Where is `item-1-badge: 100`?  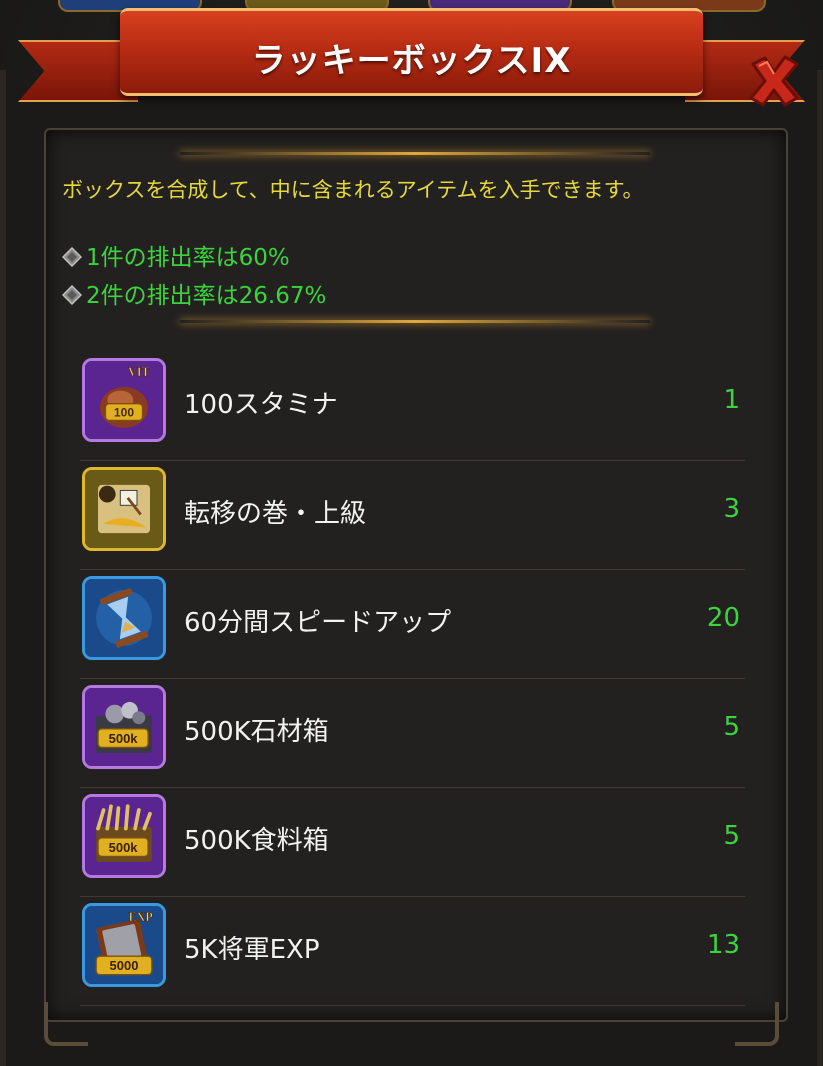 item-1-badge: 100 is located at coordinates (124, 413).